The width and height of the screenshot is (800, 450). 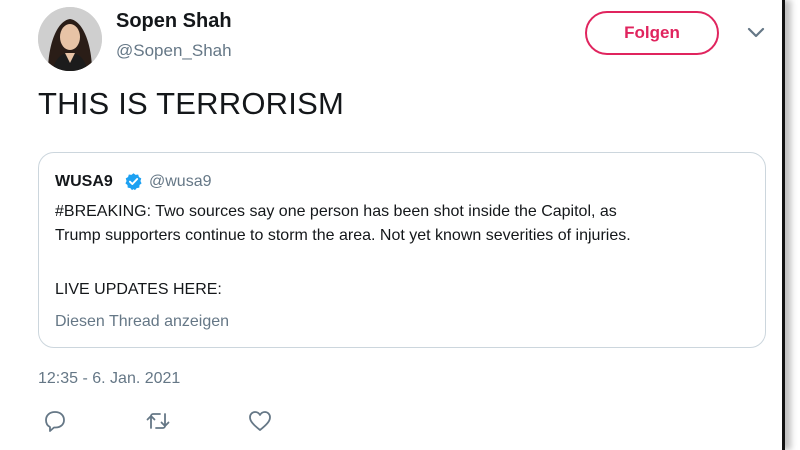 I want to click on live-updates-text: LIVE UPDATES HERE:, so click(x=138, y=289).